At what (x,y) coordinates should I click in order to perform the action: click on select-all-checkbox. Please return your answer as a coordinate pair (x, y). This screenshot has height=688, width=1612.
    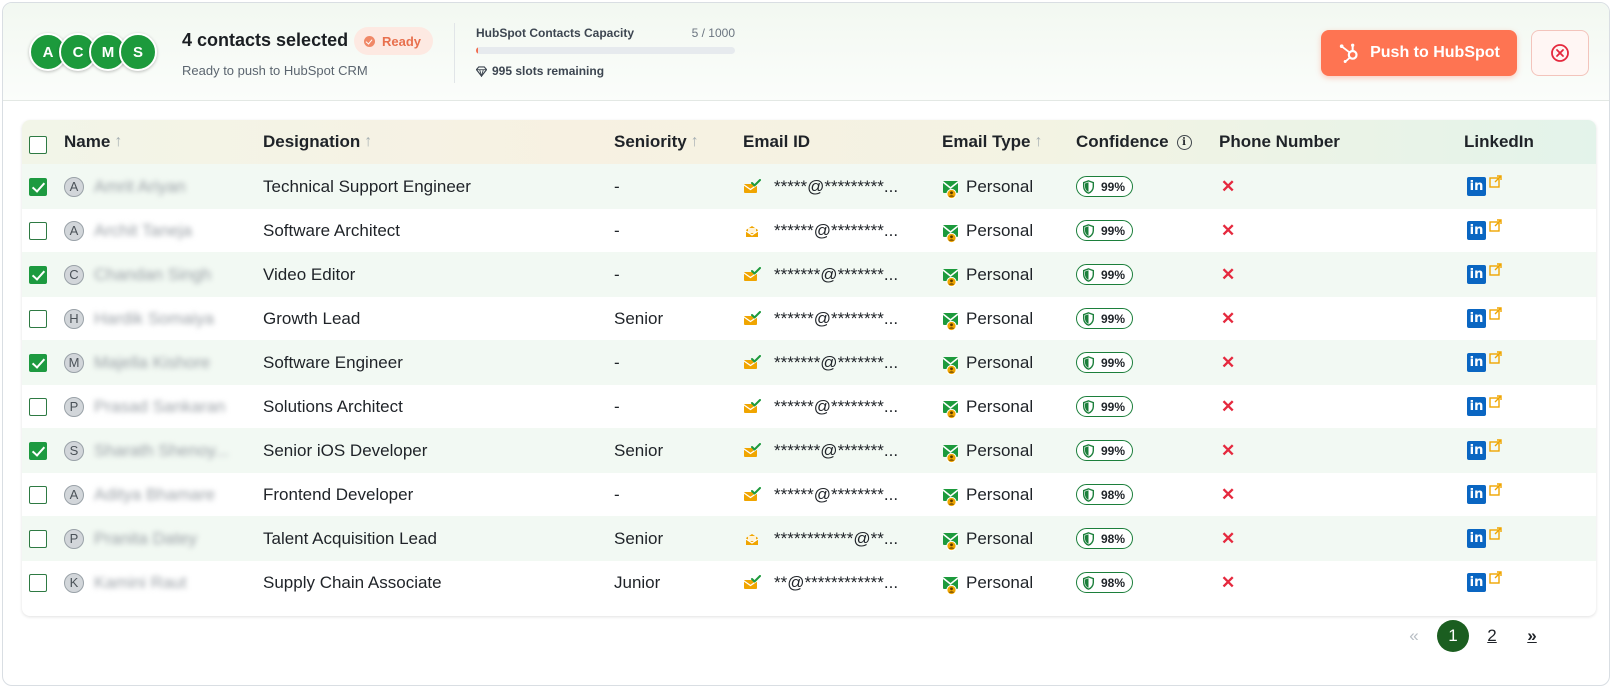
    Looking at the image, I should click on (38, 145).